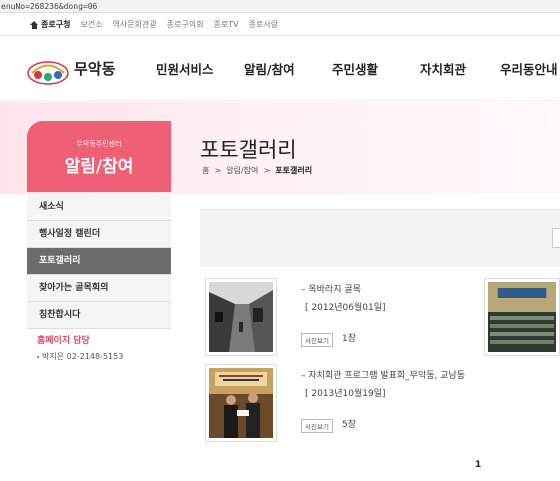 This screenshot has height=481, width=560. What do you see at coordinates (288, 68) in the screenshot?
I see `nav-notice: 알림/참여` at bounding box center [288, 68].